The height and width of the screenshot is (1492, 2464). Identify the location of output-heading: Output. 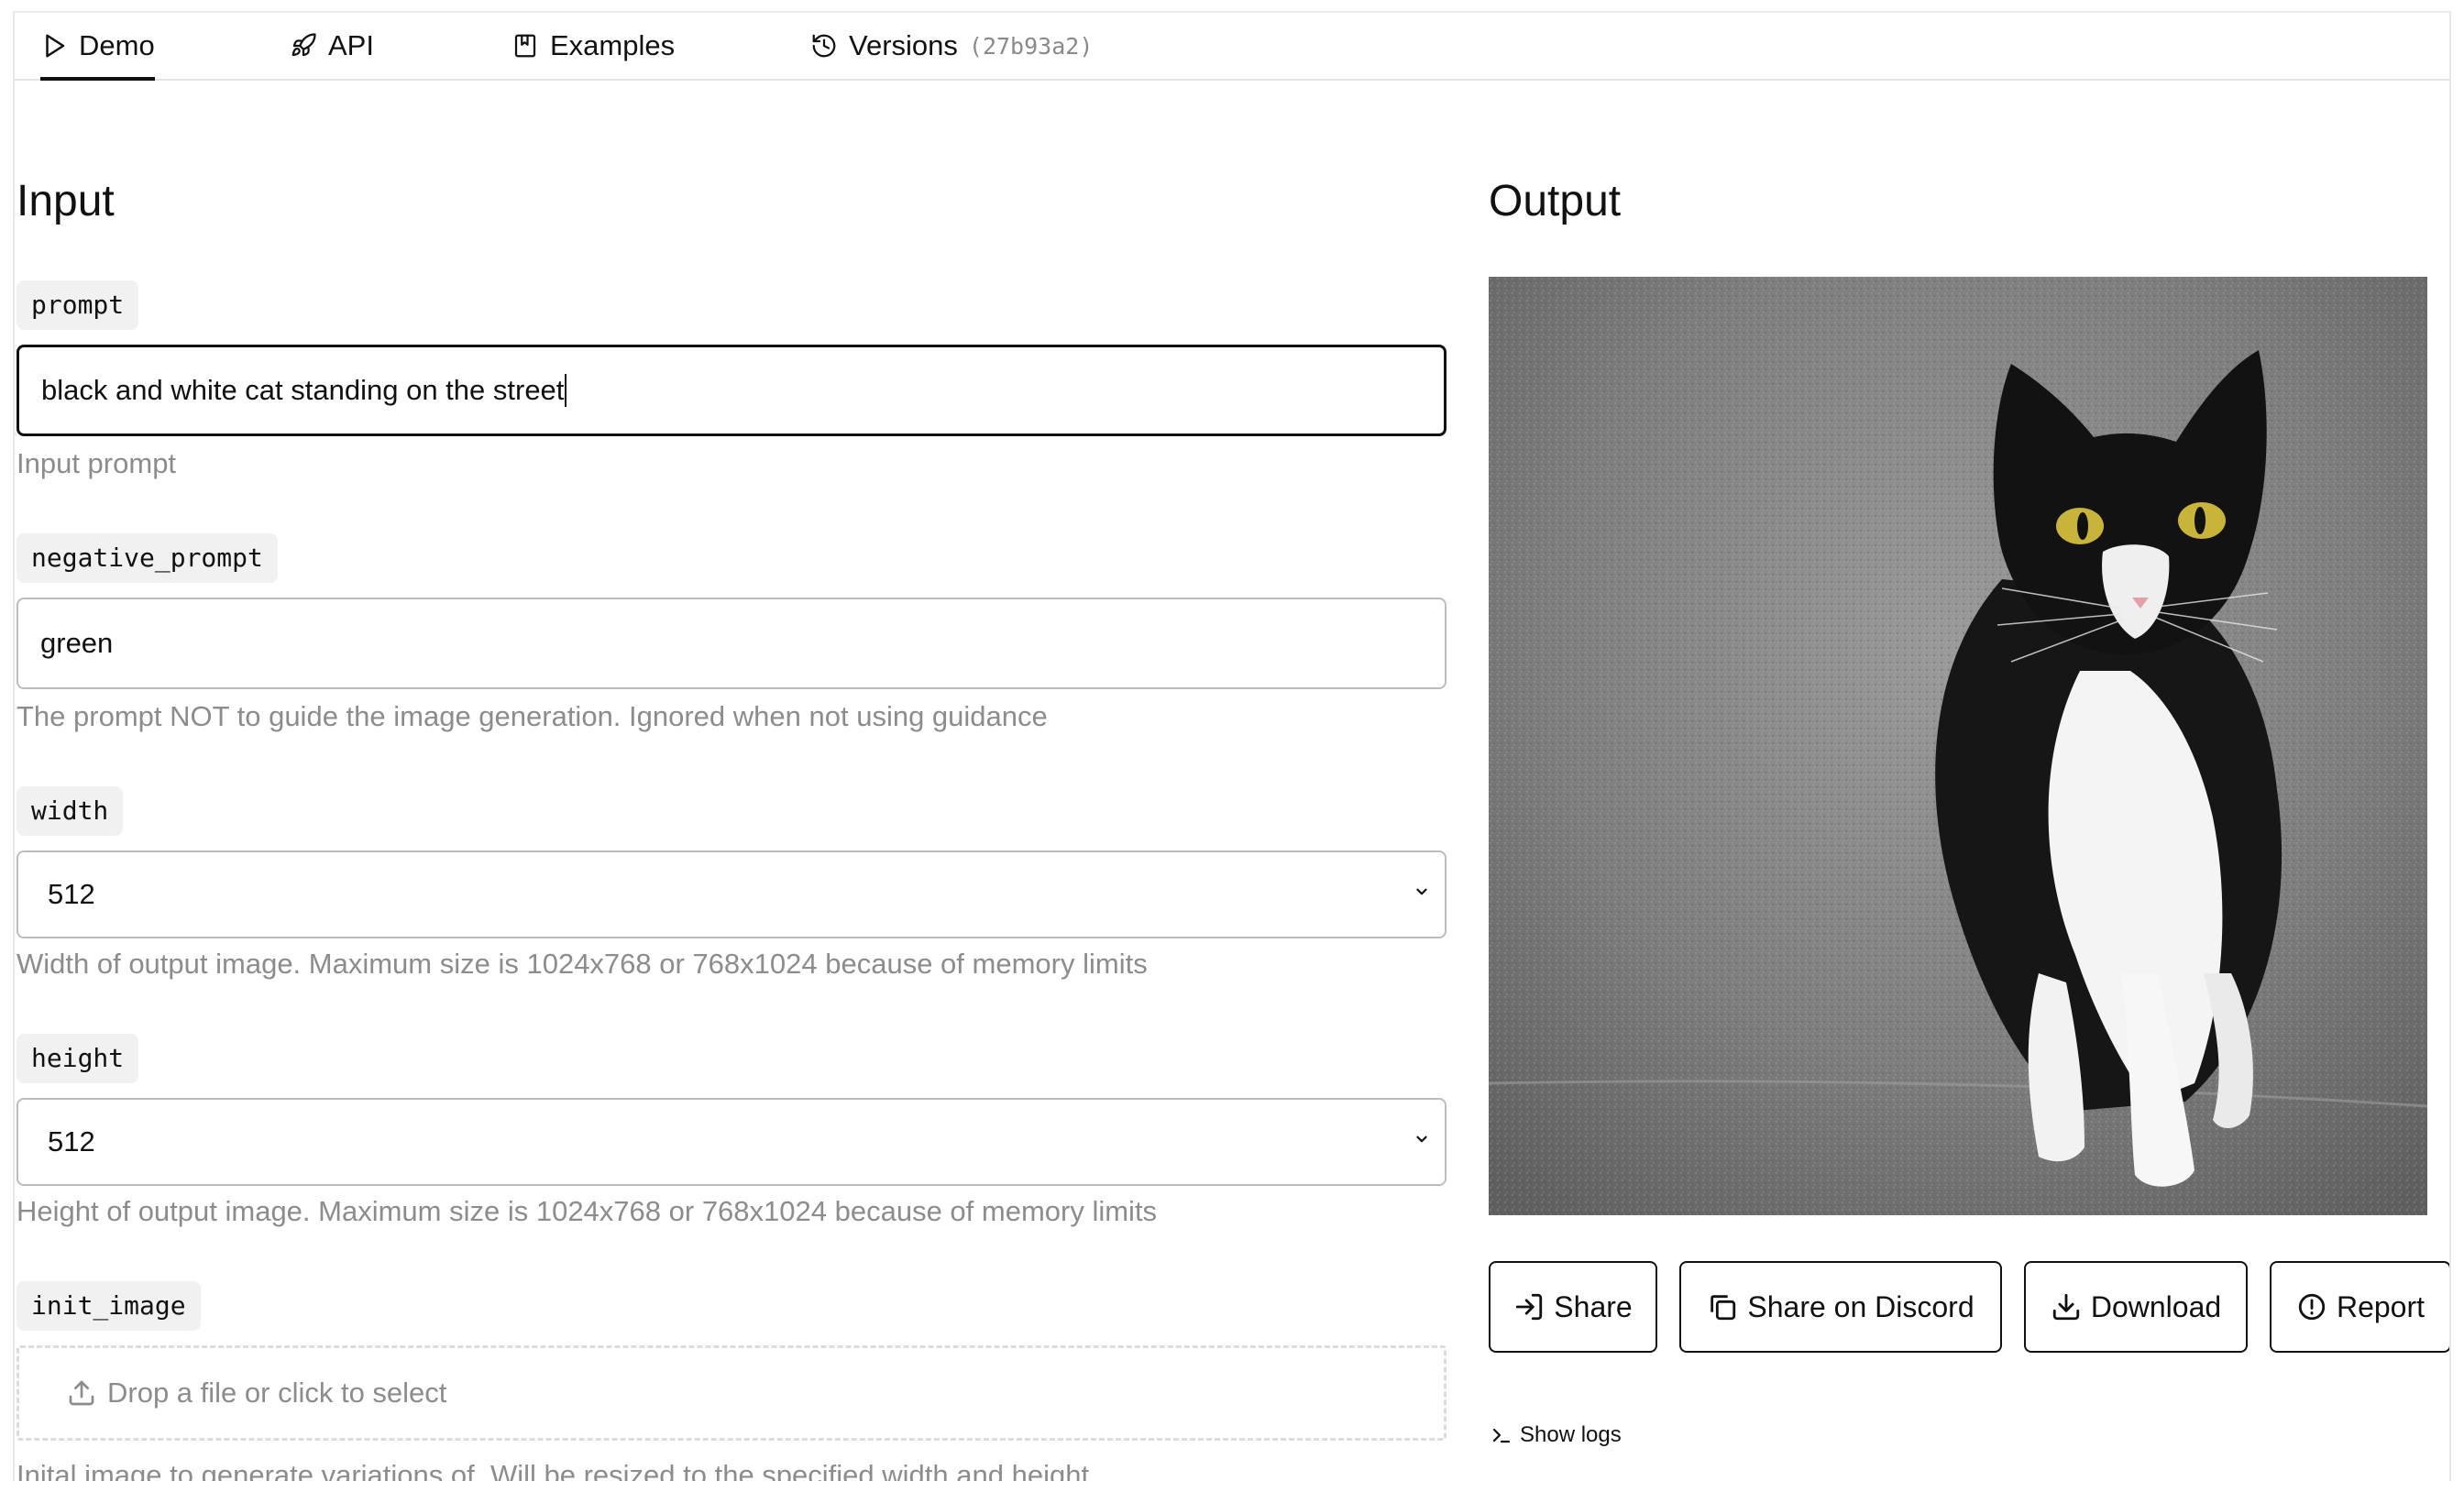
(1555, 201).